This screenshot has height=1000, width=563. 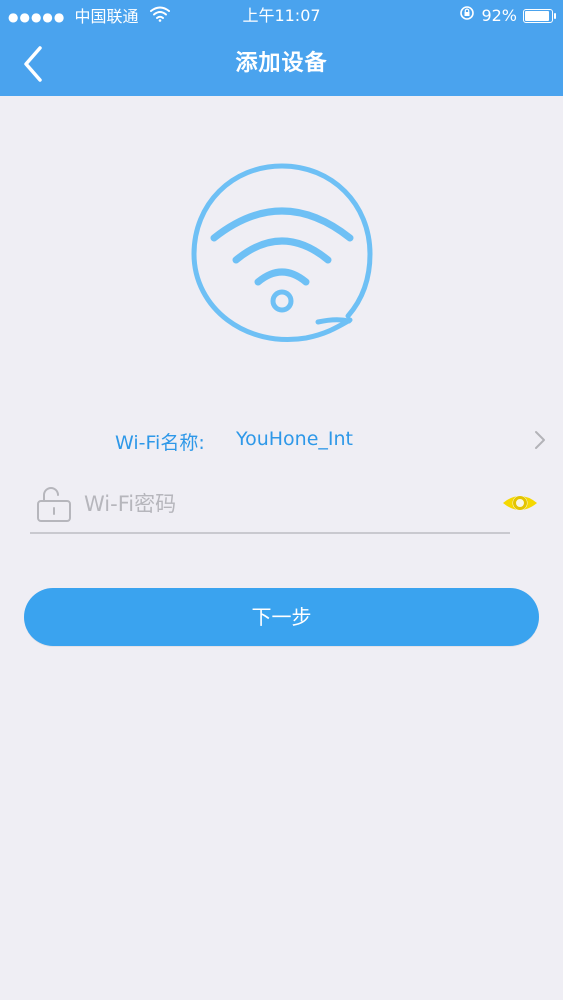 I want to click on page-title: 添加设备, so click(x=281, y=63).